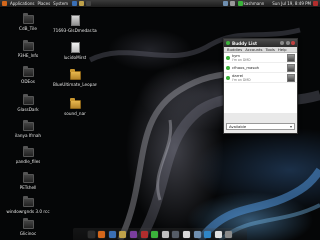  Describe the element at coordinates (228, 43) in the screenshot. I see `window-icon` at that location.